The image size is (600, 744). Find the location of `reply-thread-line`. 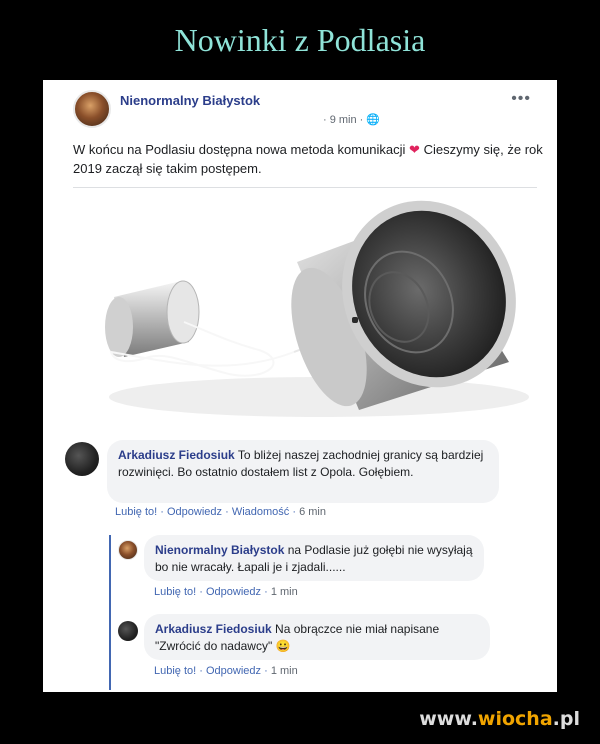

reply-thread-line is located at coordinates (110, 612).